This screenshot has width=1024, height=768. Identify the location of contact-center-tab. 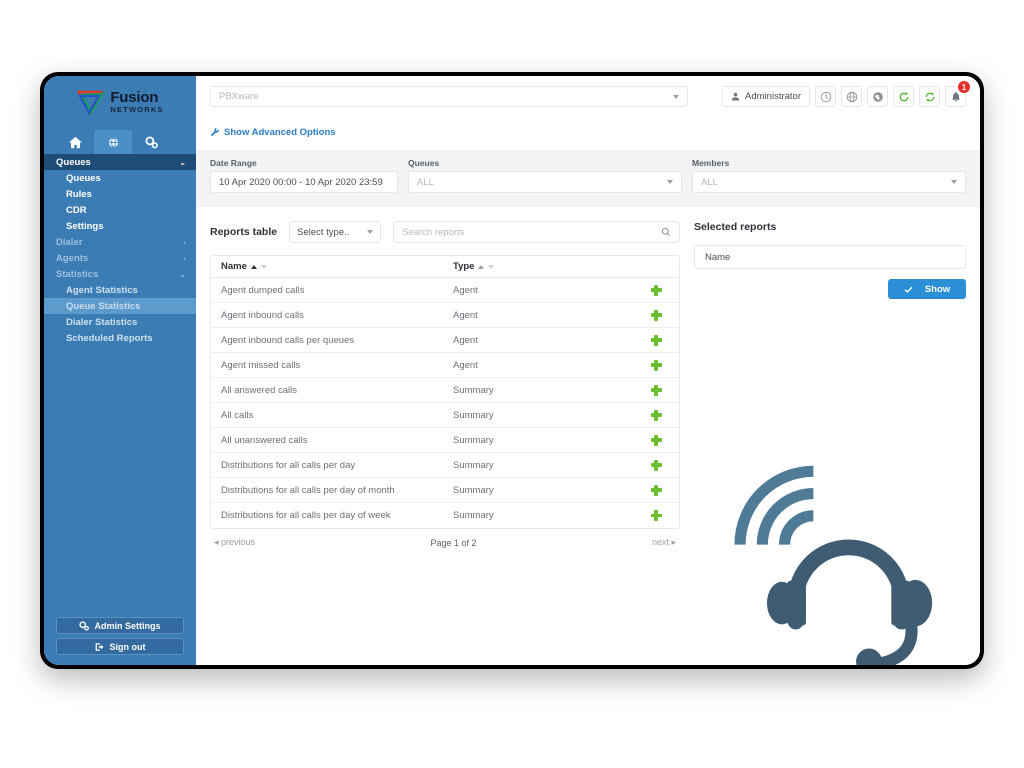
(113, 142).